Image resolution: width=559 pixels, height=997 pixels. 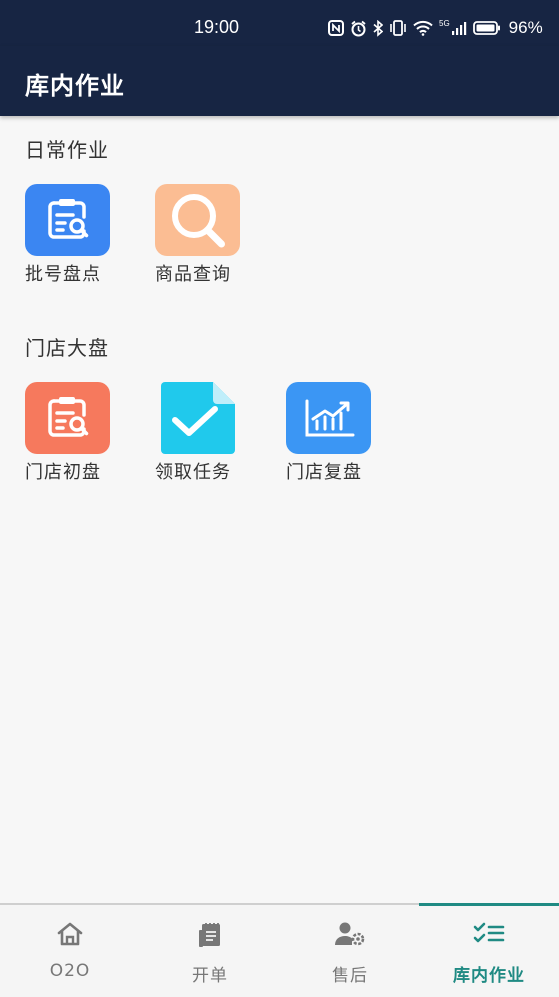 I want to click on nav-item-after-sales: 售后, so click(x=350, y=951).